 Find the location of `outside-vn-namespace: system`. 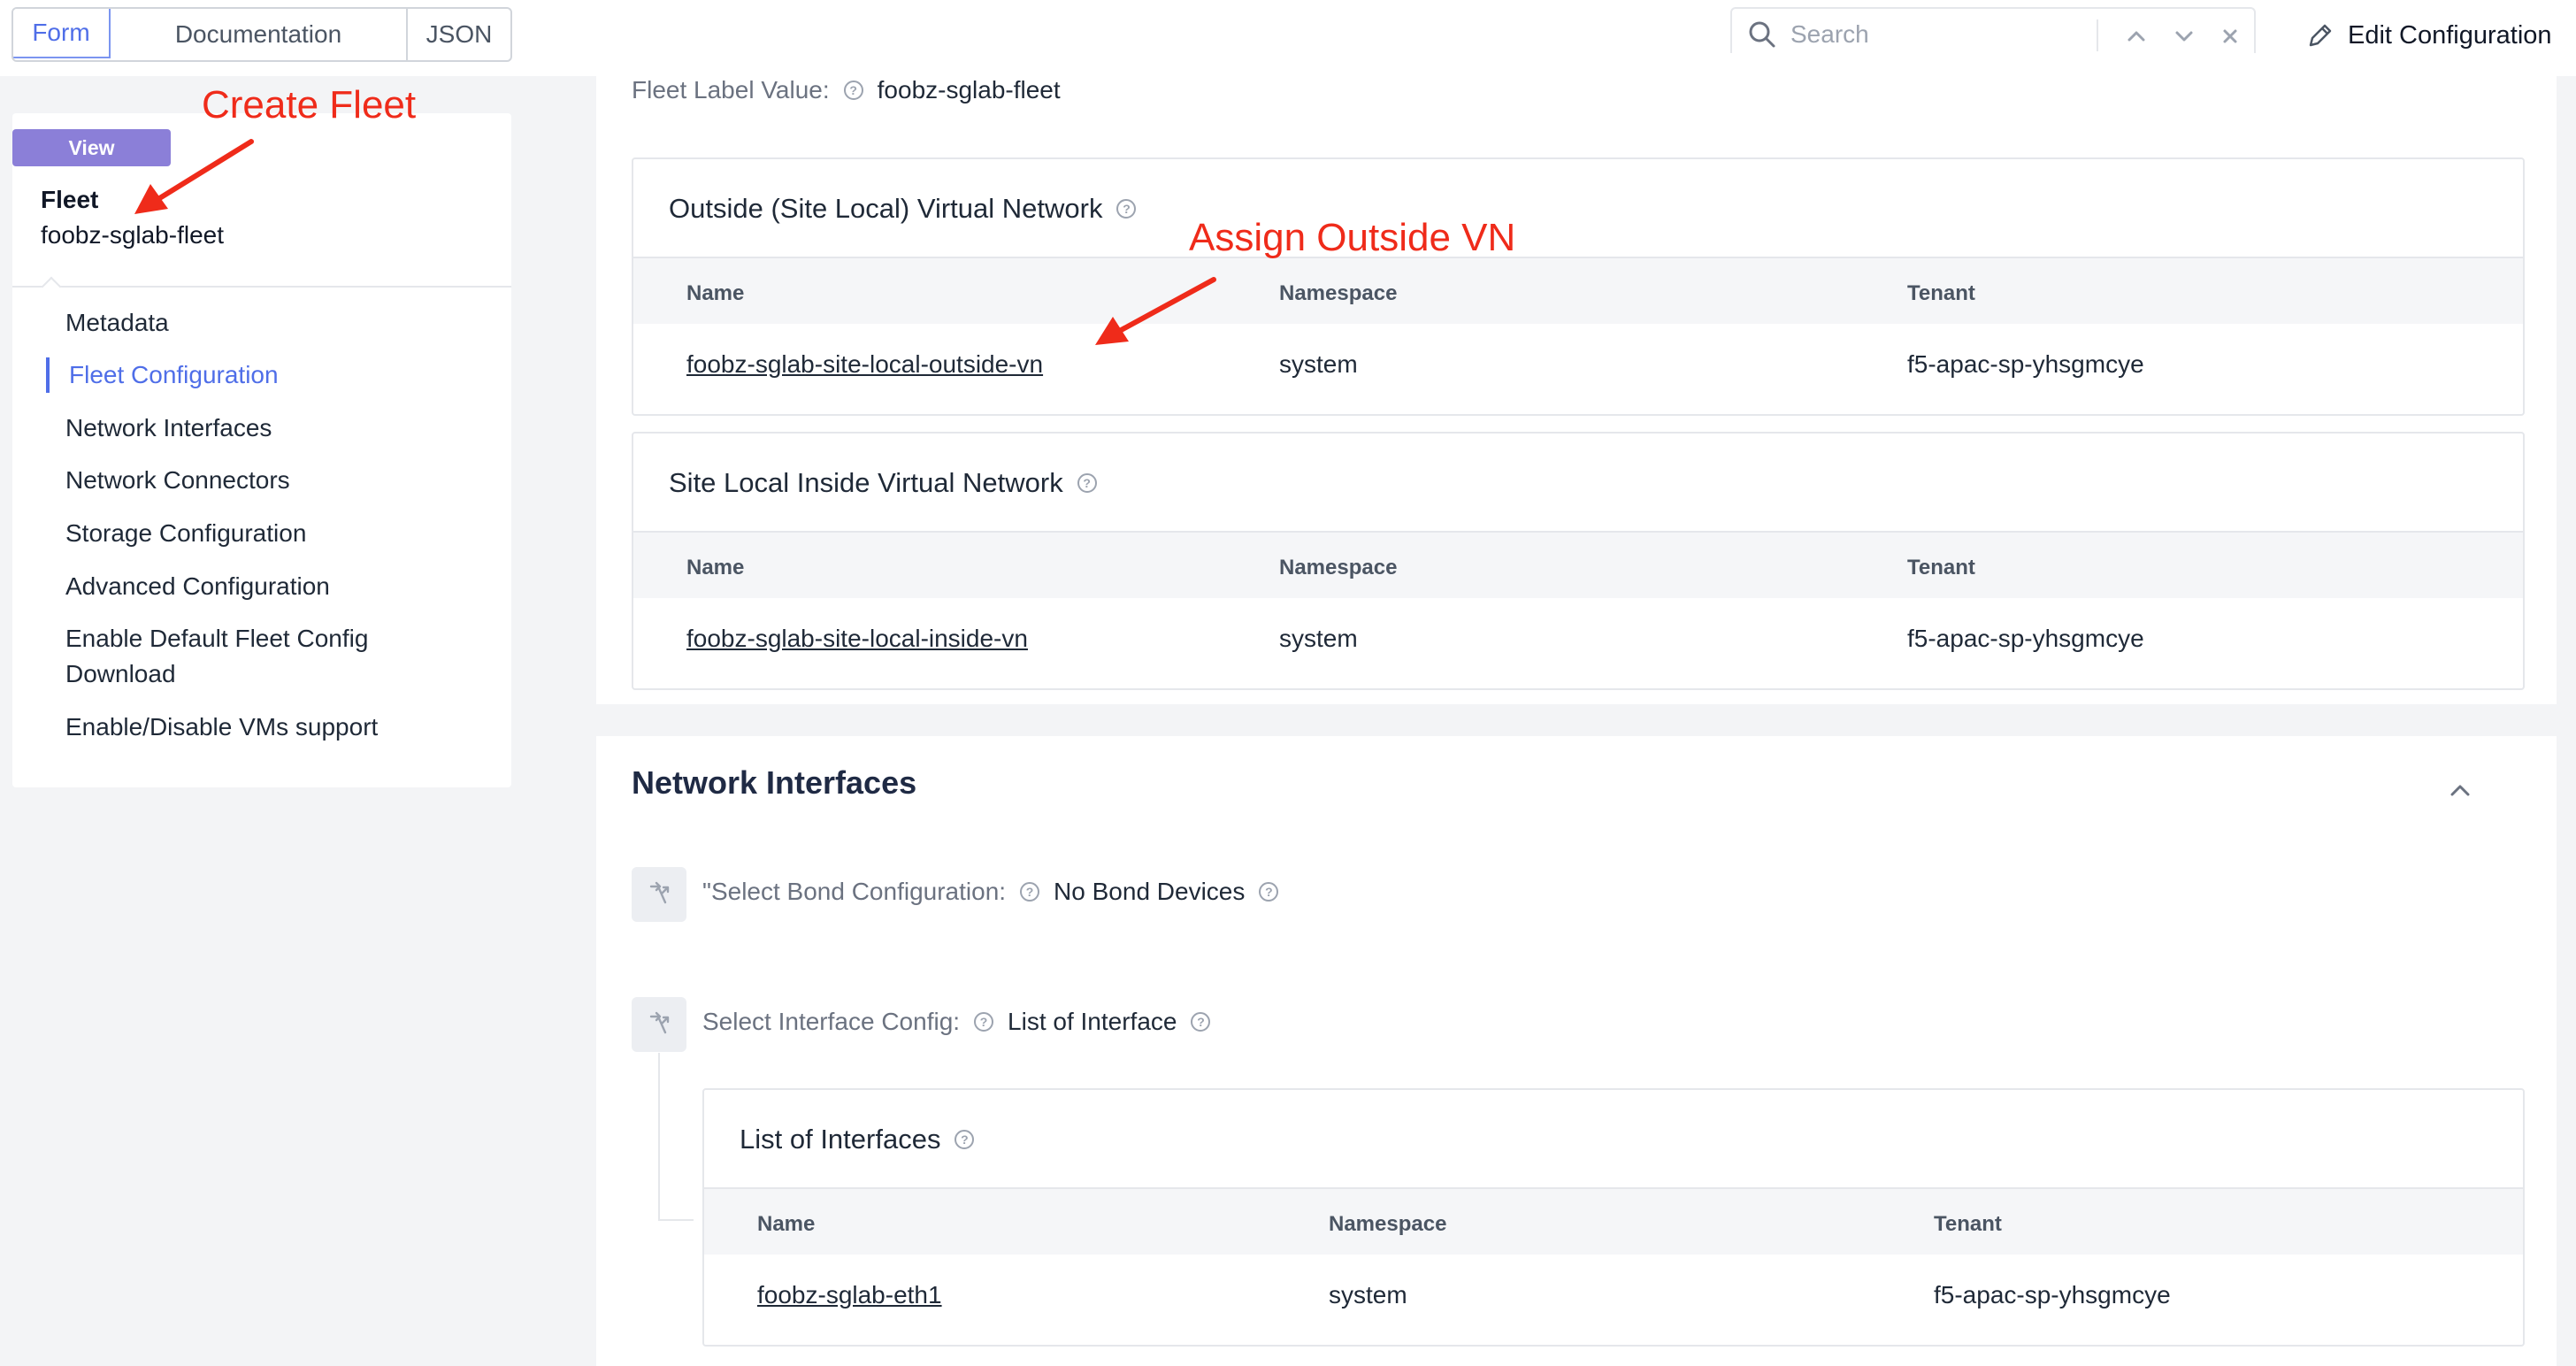

outside-vn-namespace: system is located at coordinates (1318, 364).